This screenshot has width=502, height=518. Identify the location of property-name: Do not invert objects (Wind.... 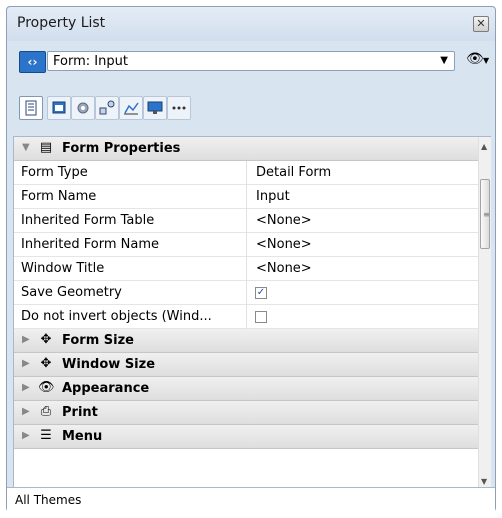
(116, 316).